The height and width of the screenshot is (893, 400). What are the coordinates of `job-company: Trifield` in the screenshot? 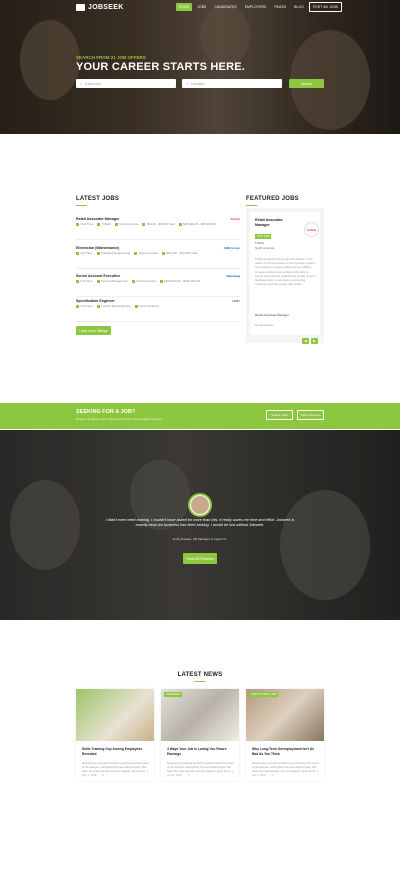 It's located at (104, 224).